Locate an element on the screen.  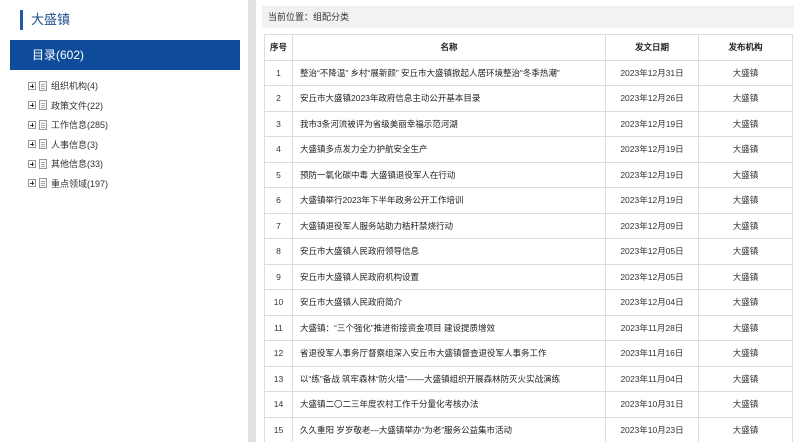
document-title-link: 省退役军人事务厅督察组深入安丘市大盛镇督查退役军人事务工作 is located at coordinates (449, 353).